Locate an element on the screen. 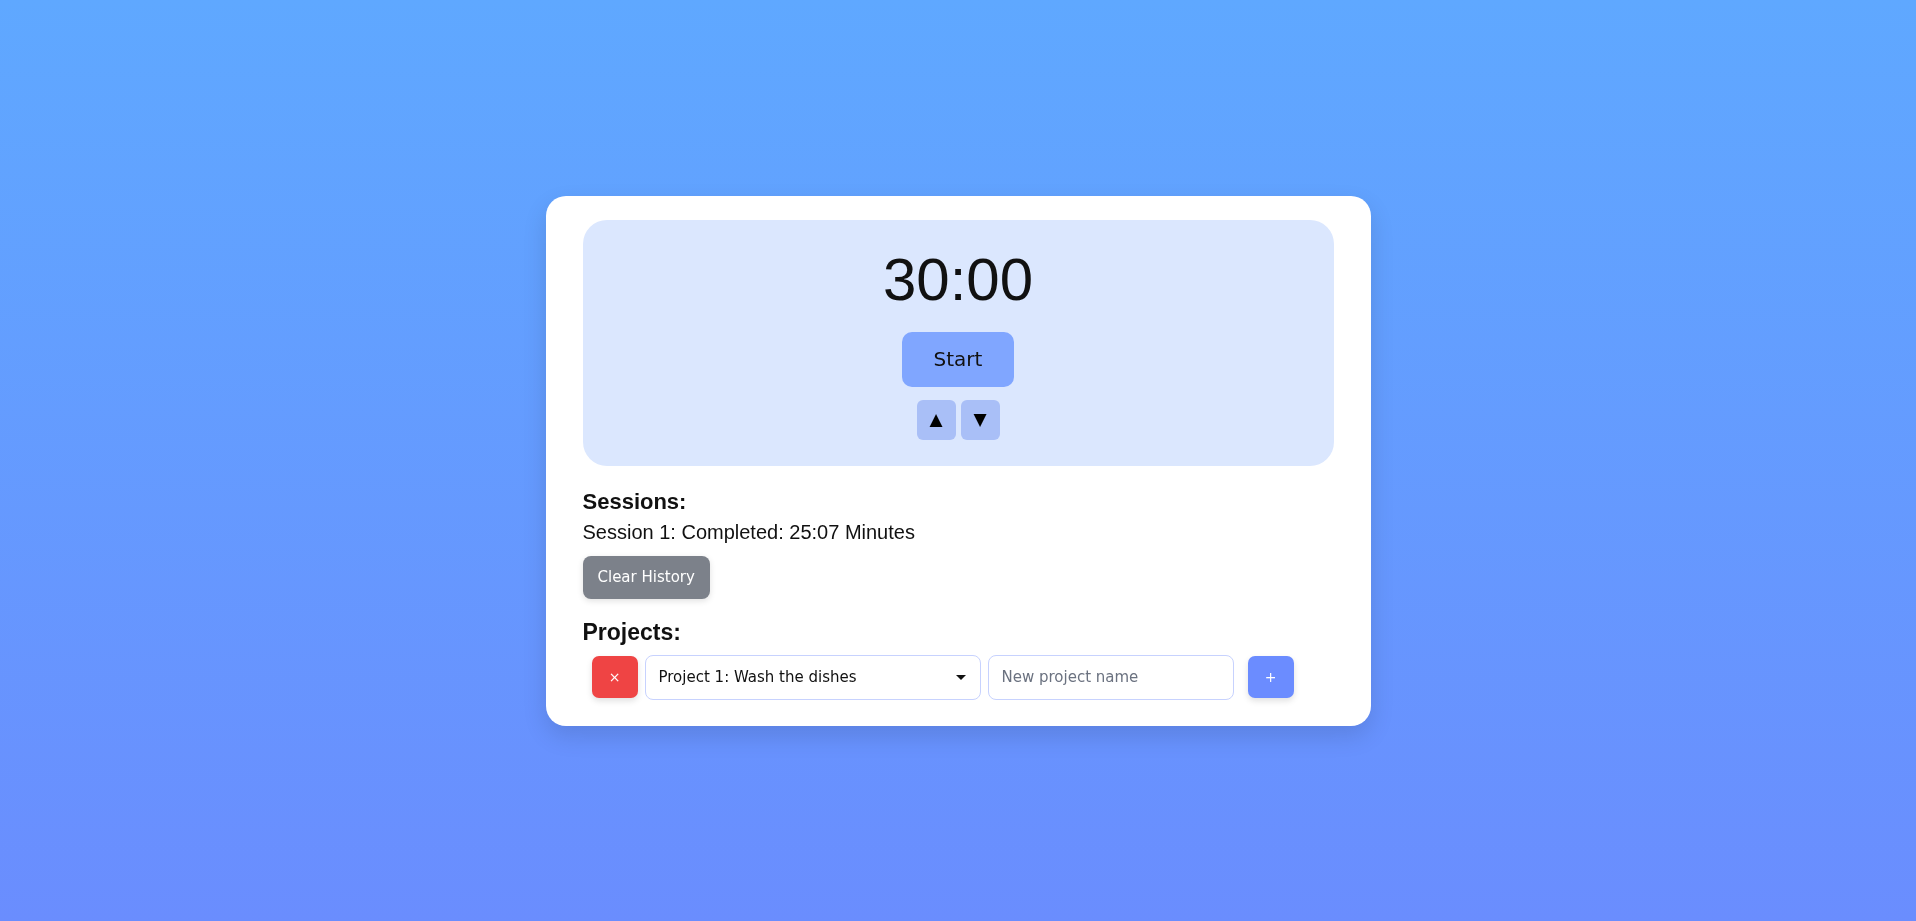 The image size is (1916, 921). projects-heading: Projects: is located at coordinates (631, 632).